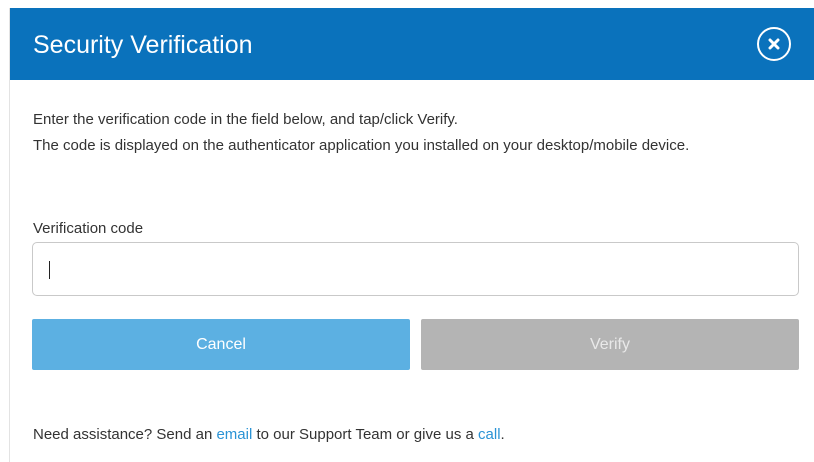 The height and width of the screenshot is (462, 814). What do you see at coordinates (415, 269) in the screenshot?
I see `verification-code-input` at bounding box center [415, 269].